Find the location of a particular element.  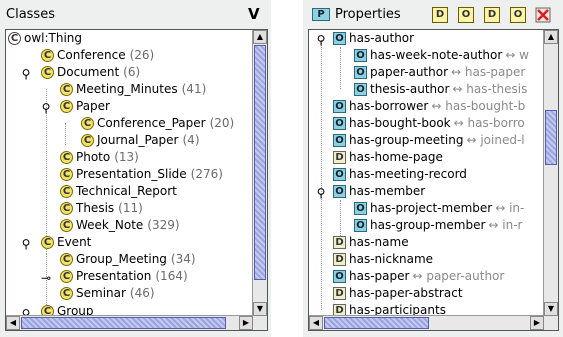

class-label: Conference_Paper is located at coordinates (151, 123).